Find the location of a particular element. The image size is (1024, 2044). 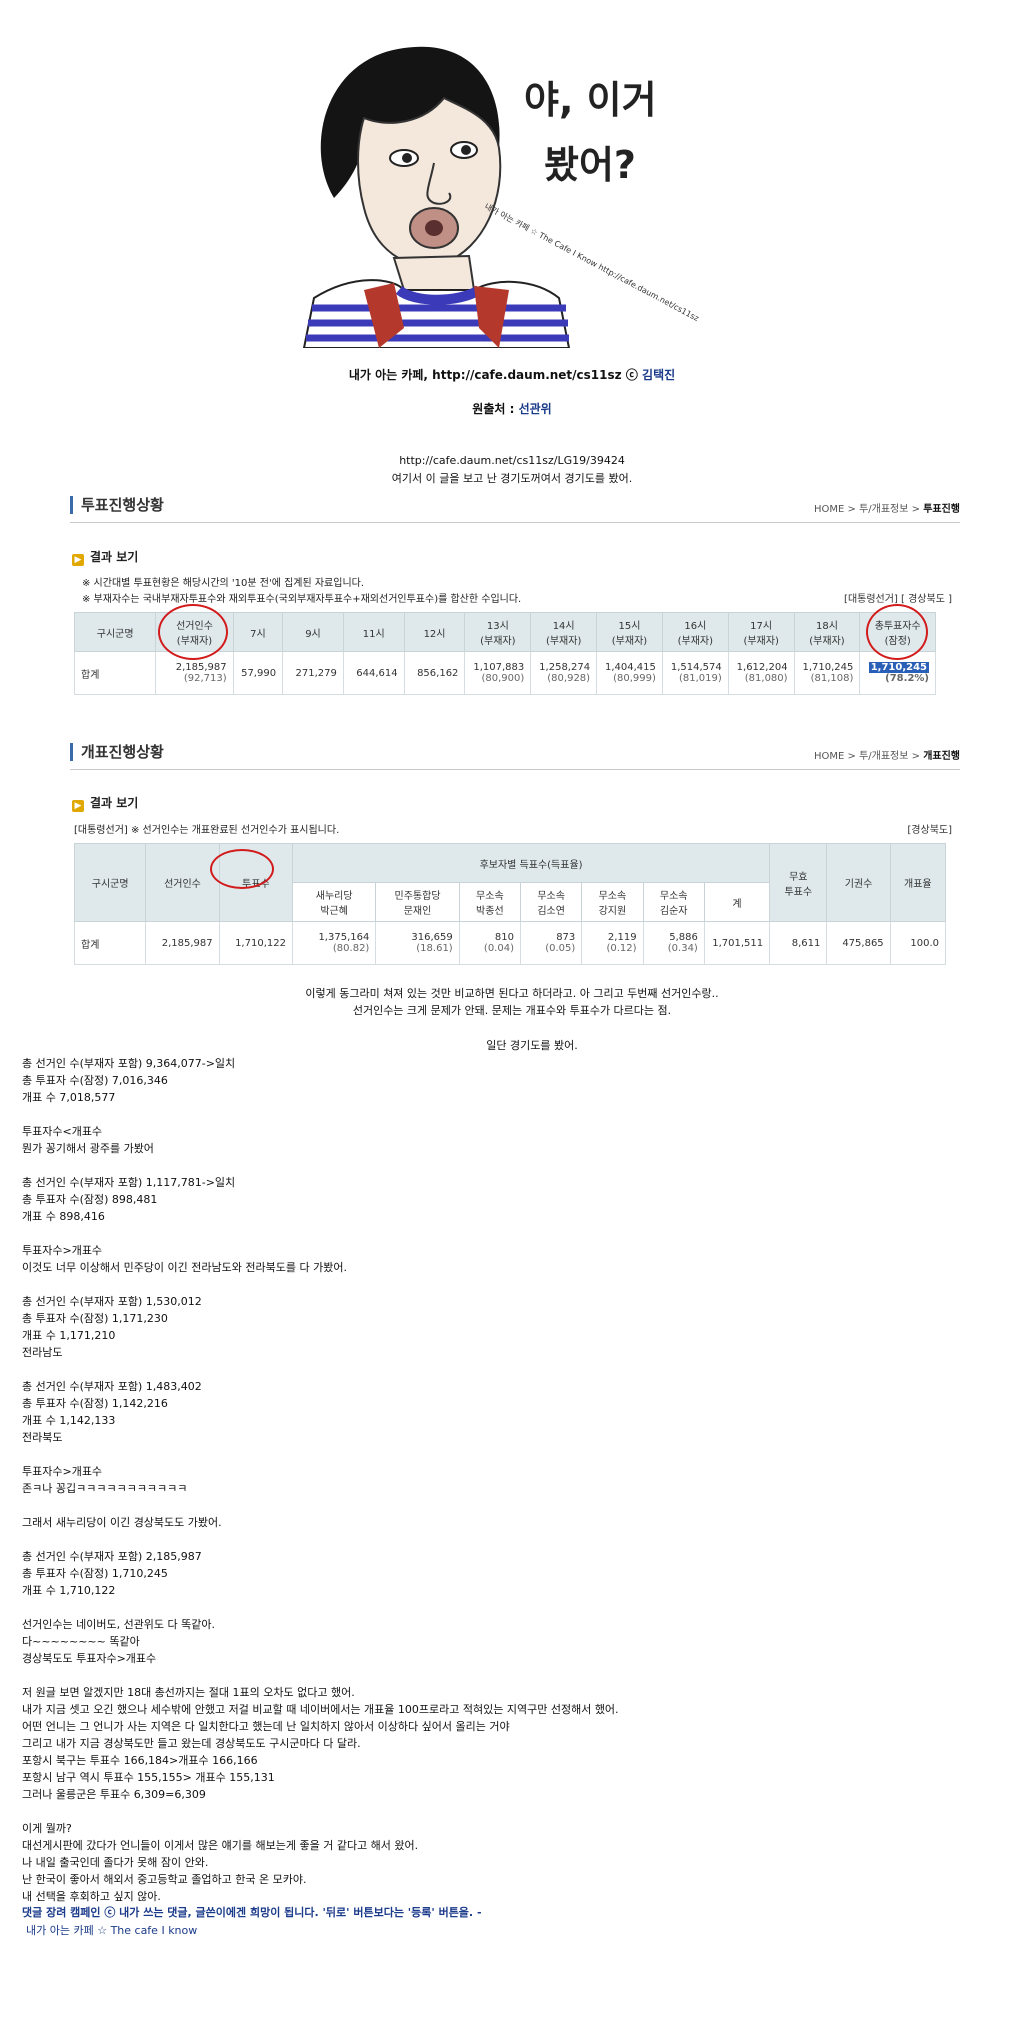

candidate-header: 민주통합당 문재인 is located at coordinates (417, 902).